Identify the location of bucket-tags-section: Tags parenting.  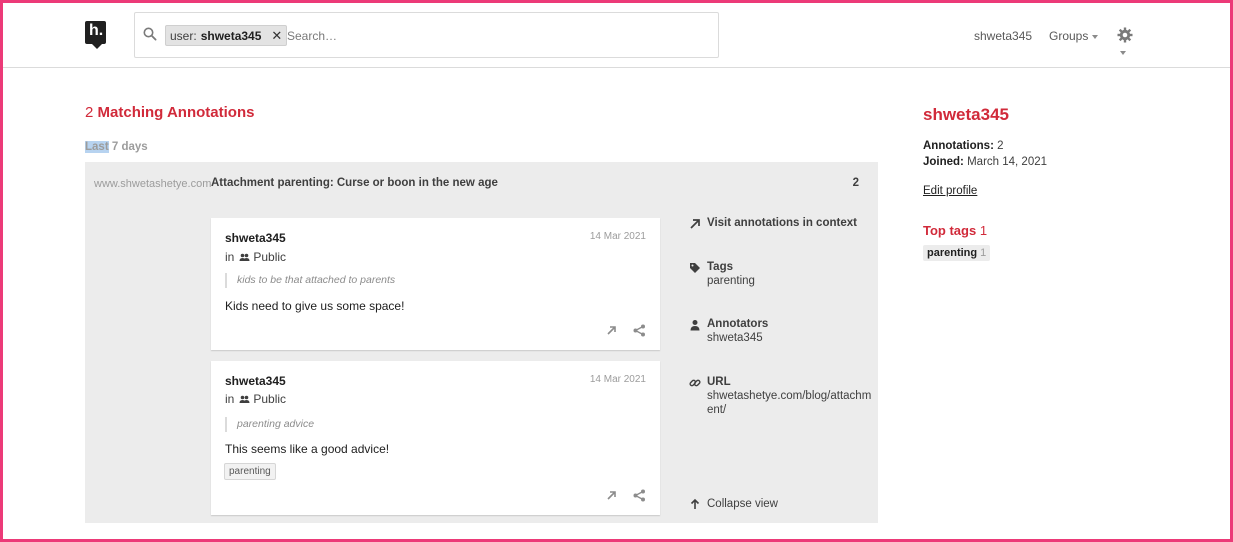
(783, 274).